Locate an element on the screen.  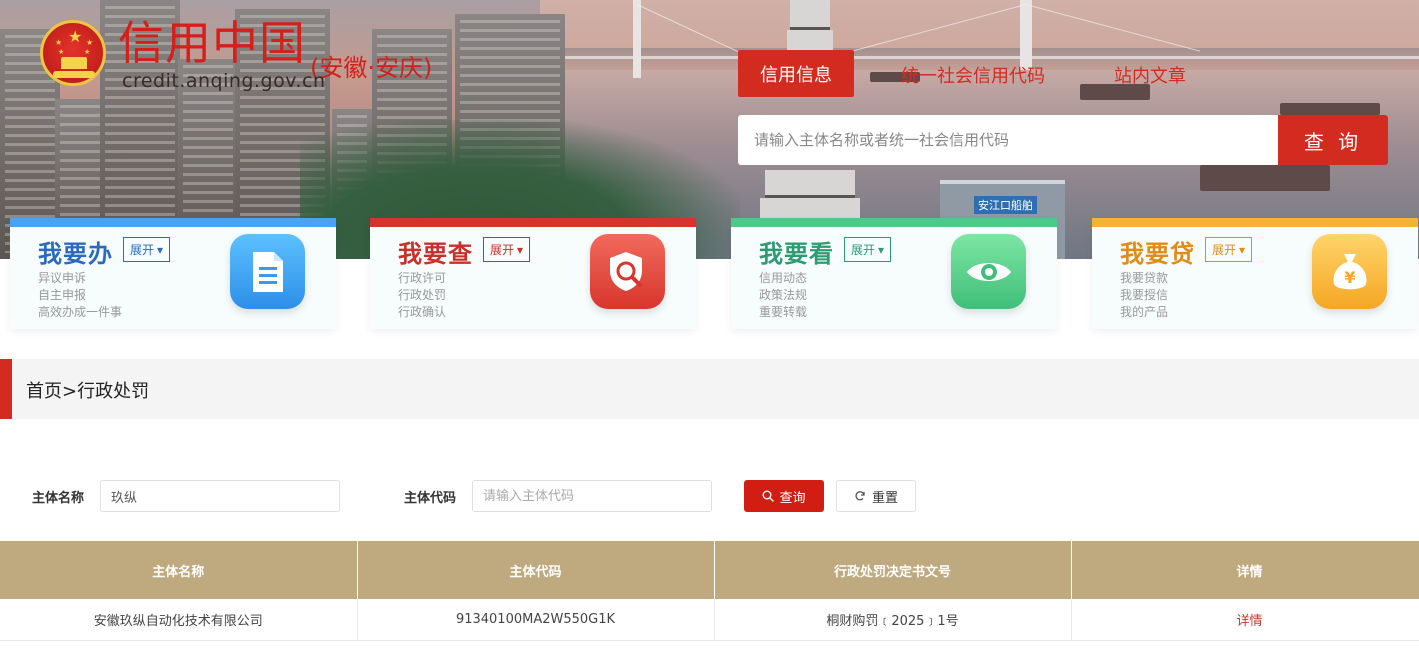
card-links: 我要贷款 我要授信 我的产品 is located at coordinates (1144, 295).